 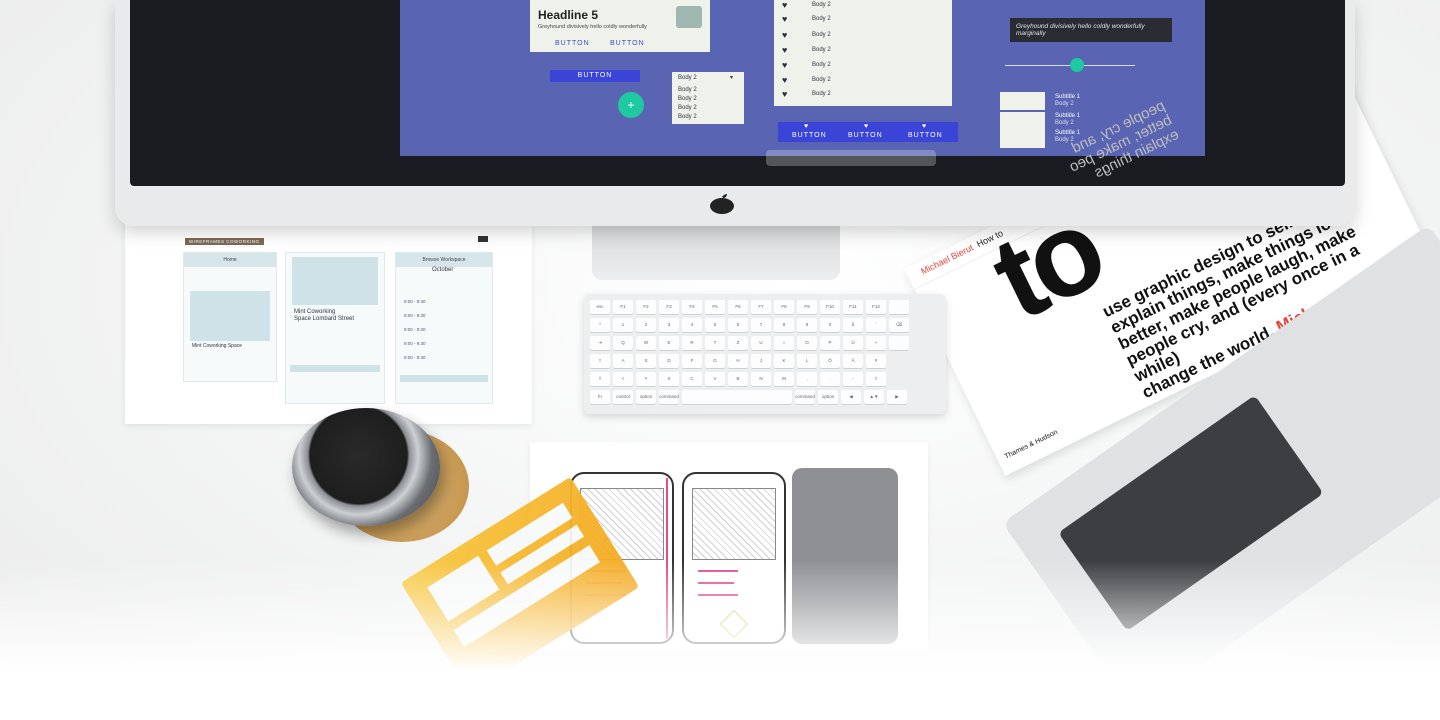 I want to click on keyboard-key: T, so click(x=715, y=343).